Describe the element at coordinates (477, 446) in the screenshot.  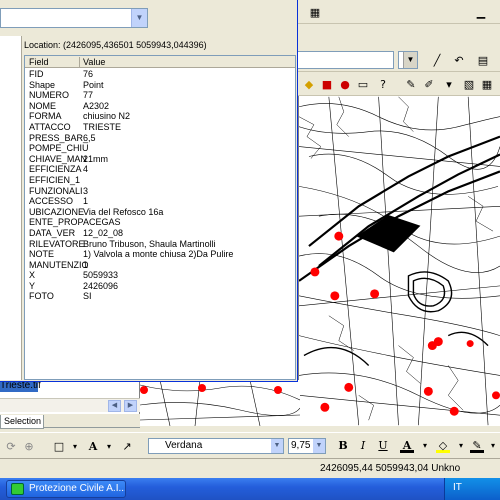
I see `line-color-icon: ✎` at that location.